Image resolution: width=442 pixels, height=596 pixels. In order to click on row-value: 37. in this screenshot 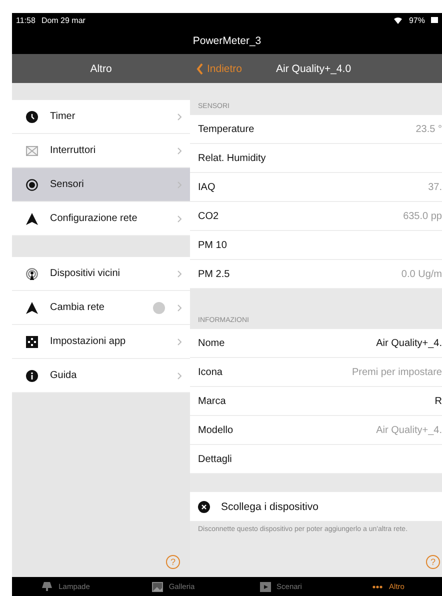, I will do `click(435, 187)`.